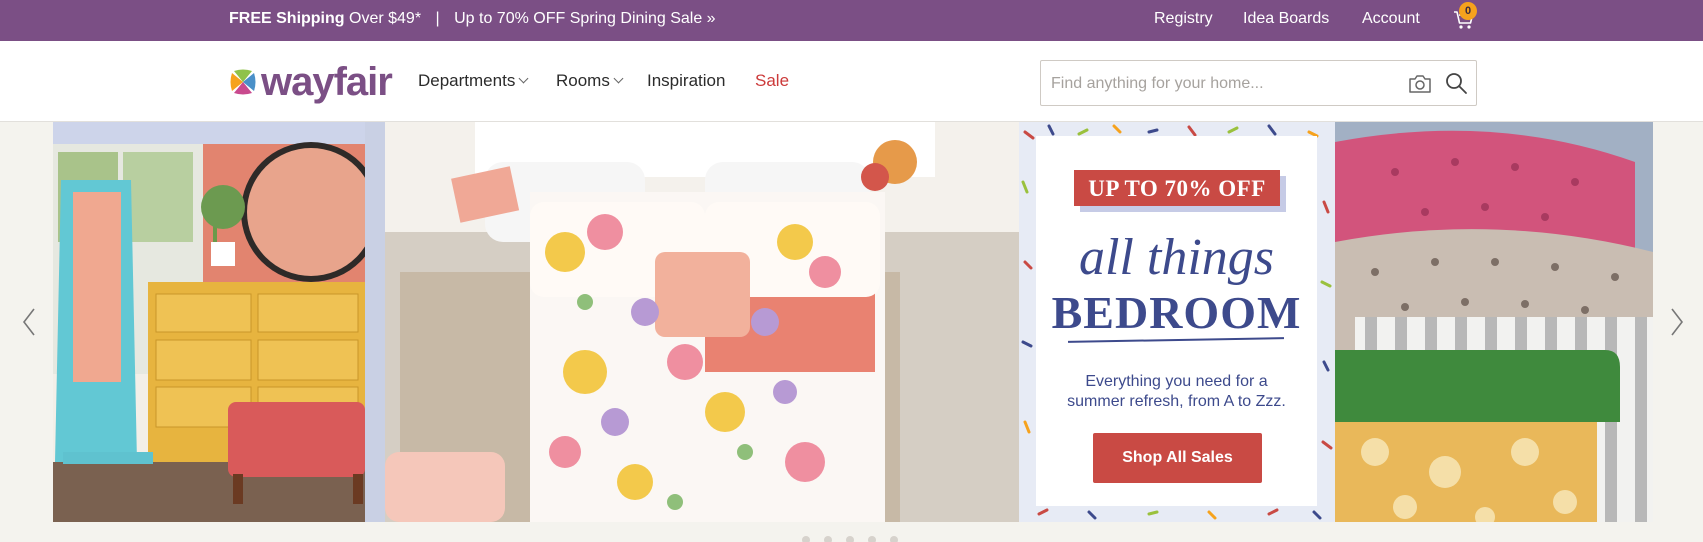  Describe the element at coordinates (1183, 19) in the screenshot. I see `registry-link: Registry` at that location.